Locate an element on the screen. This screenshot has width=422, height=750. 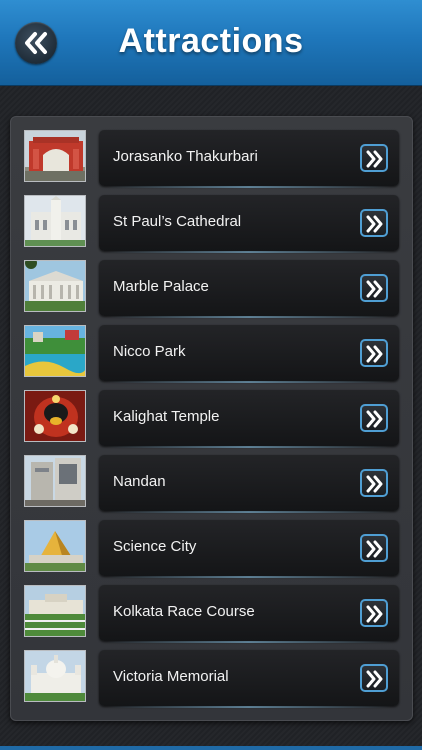
list-item: Nicco Park is located at coordinates (212, 354).